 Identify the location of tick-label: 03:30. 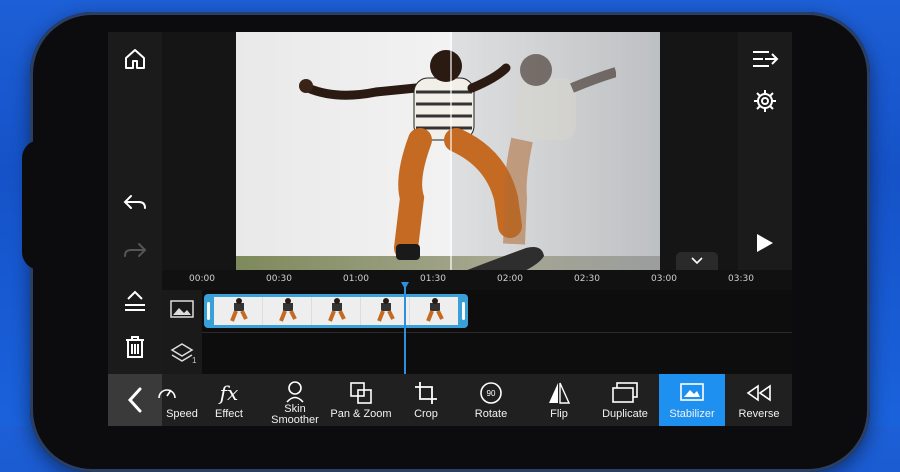
(741, 279).